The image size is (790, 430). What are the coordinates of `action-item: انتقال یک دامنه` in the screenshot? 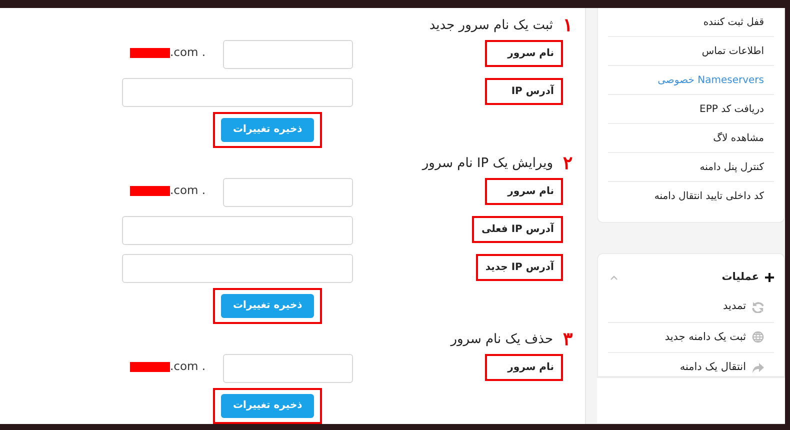 It's located at (691, 368).